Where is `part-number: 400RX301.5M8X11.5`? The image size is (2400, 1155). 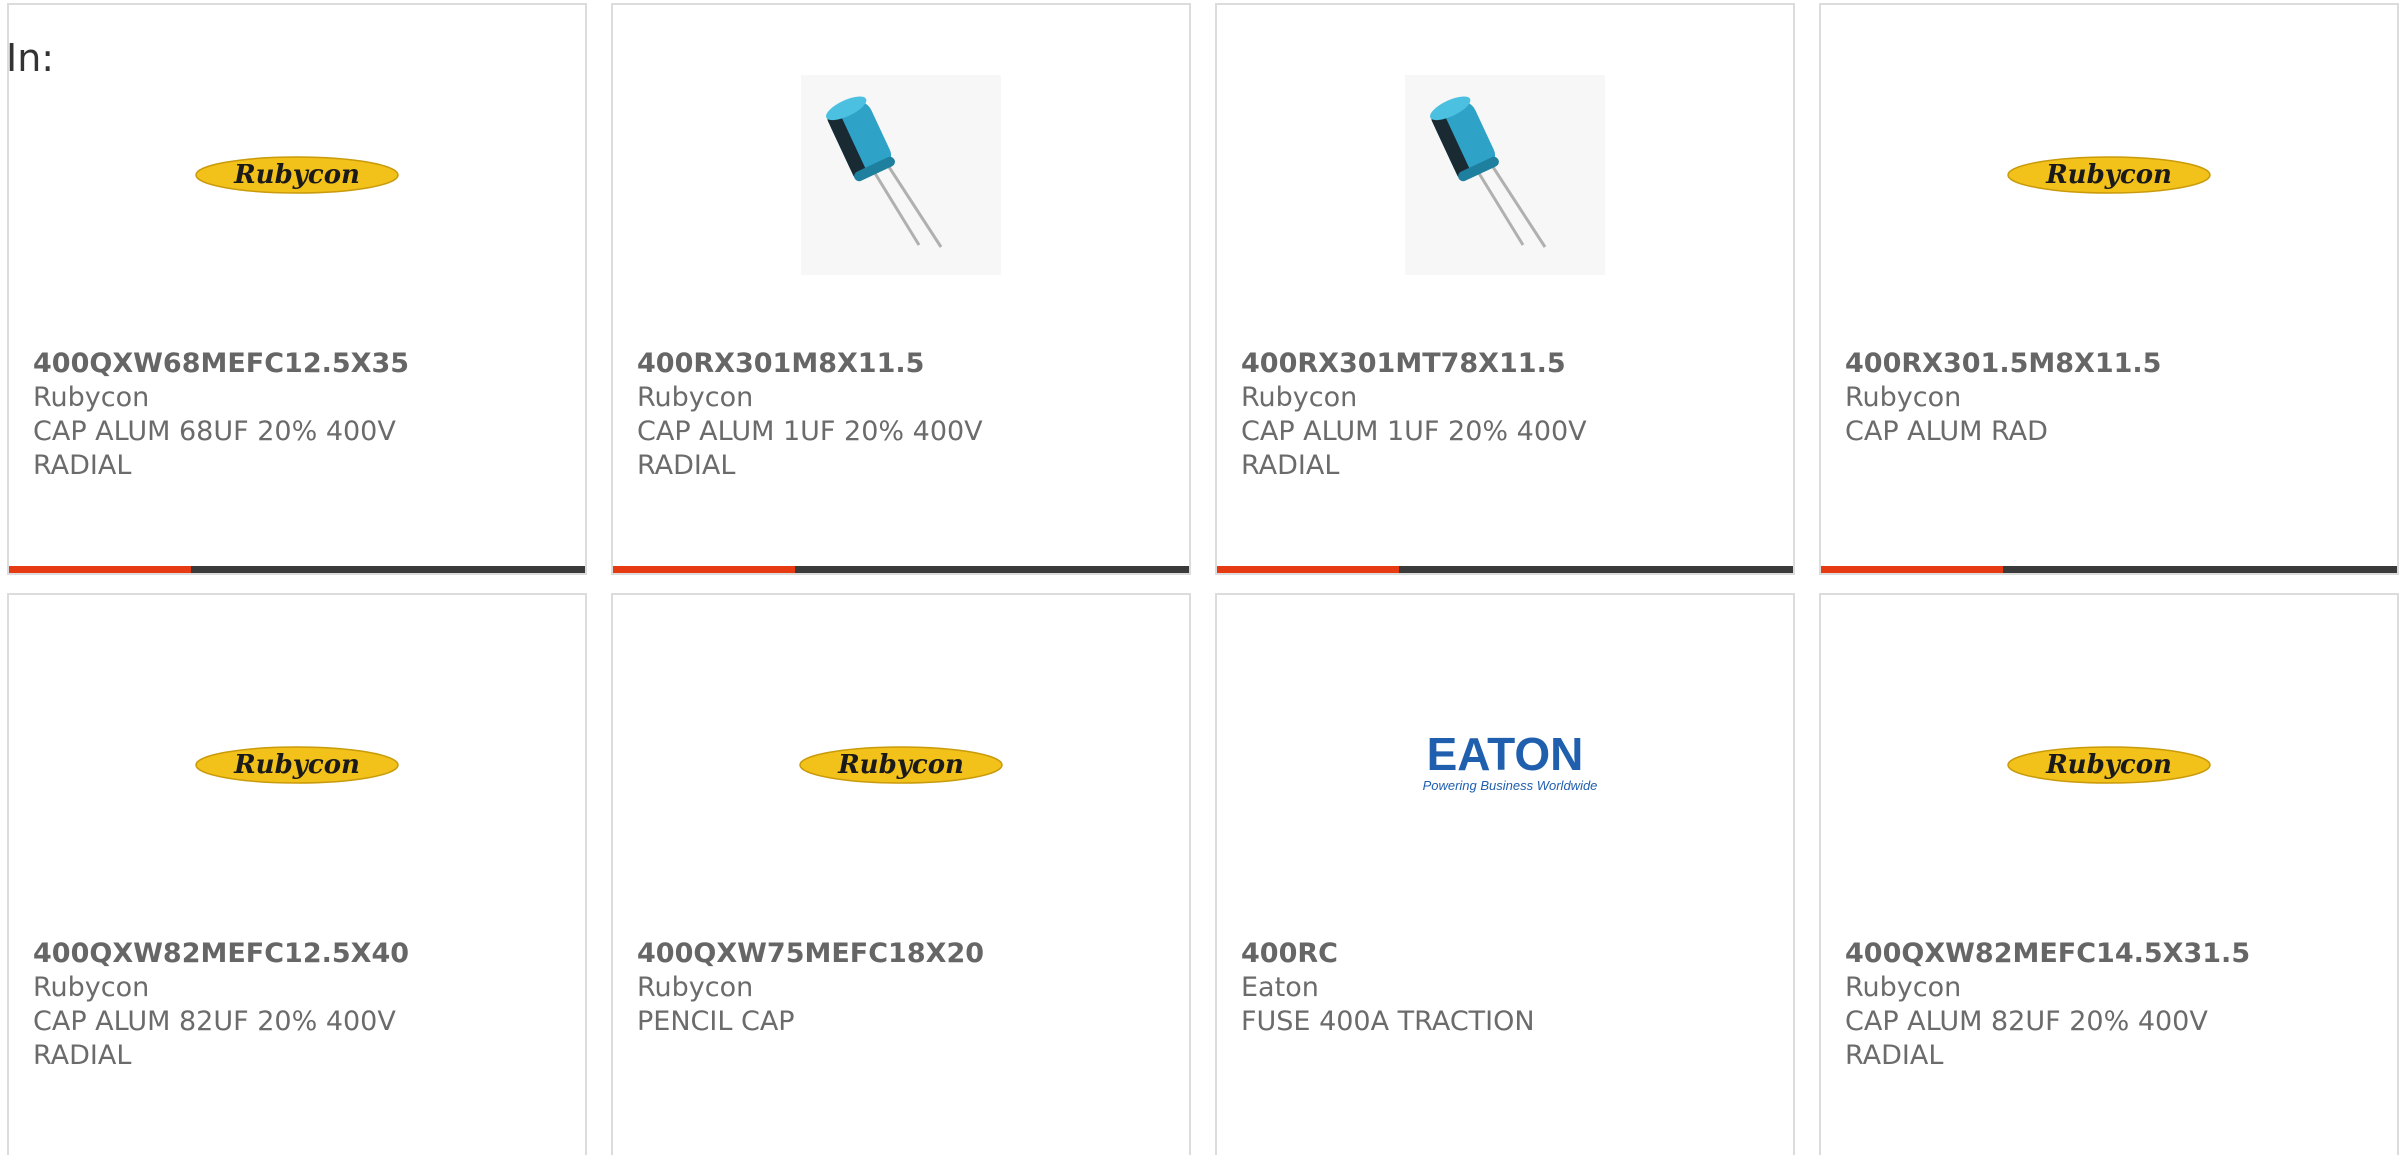
part-number: 400RX301.5M8X11.5 is located at coordinates (2109, 364).